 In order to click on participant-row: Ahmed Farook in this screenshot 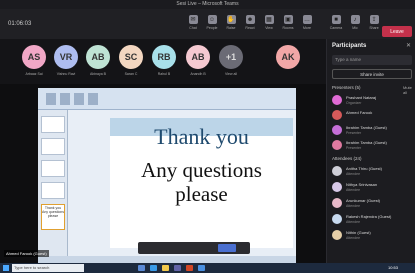, I will do `click(373, 116)`.